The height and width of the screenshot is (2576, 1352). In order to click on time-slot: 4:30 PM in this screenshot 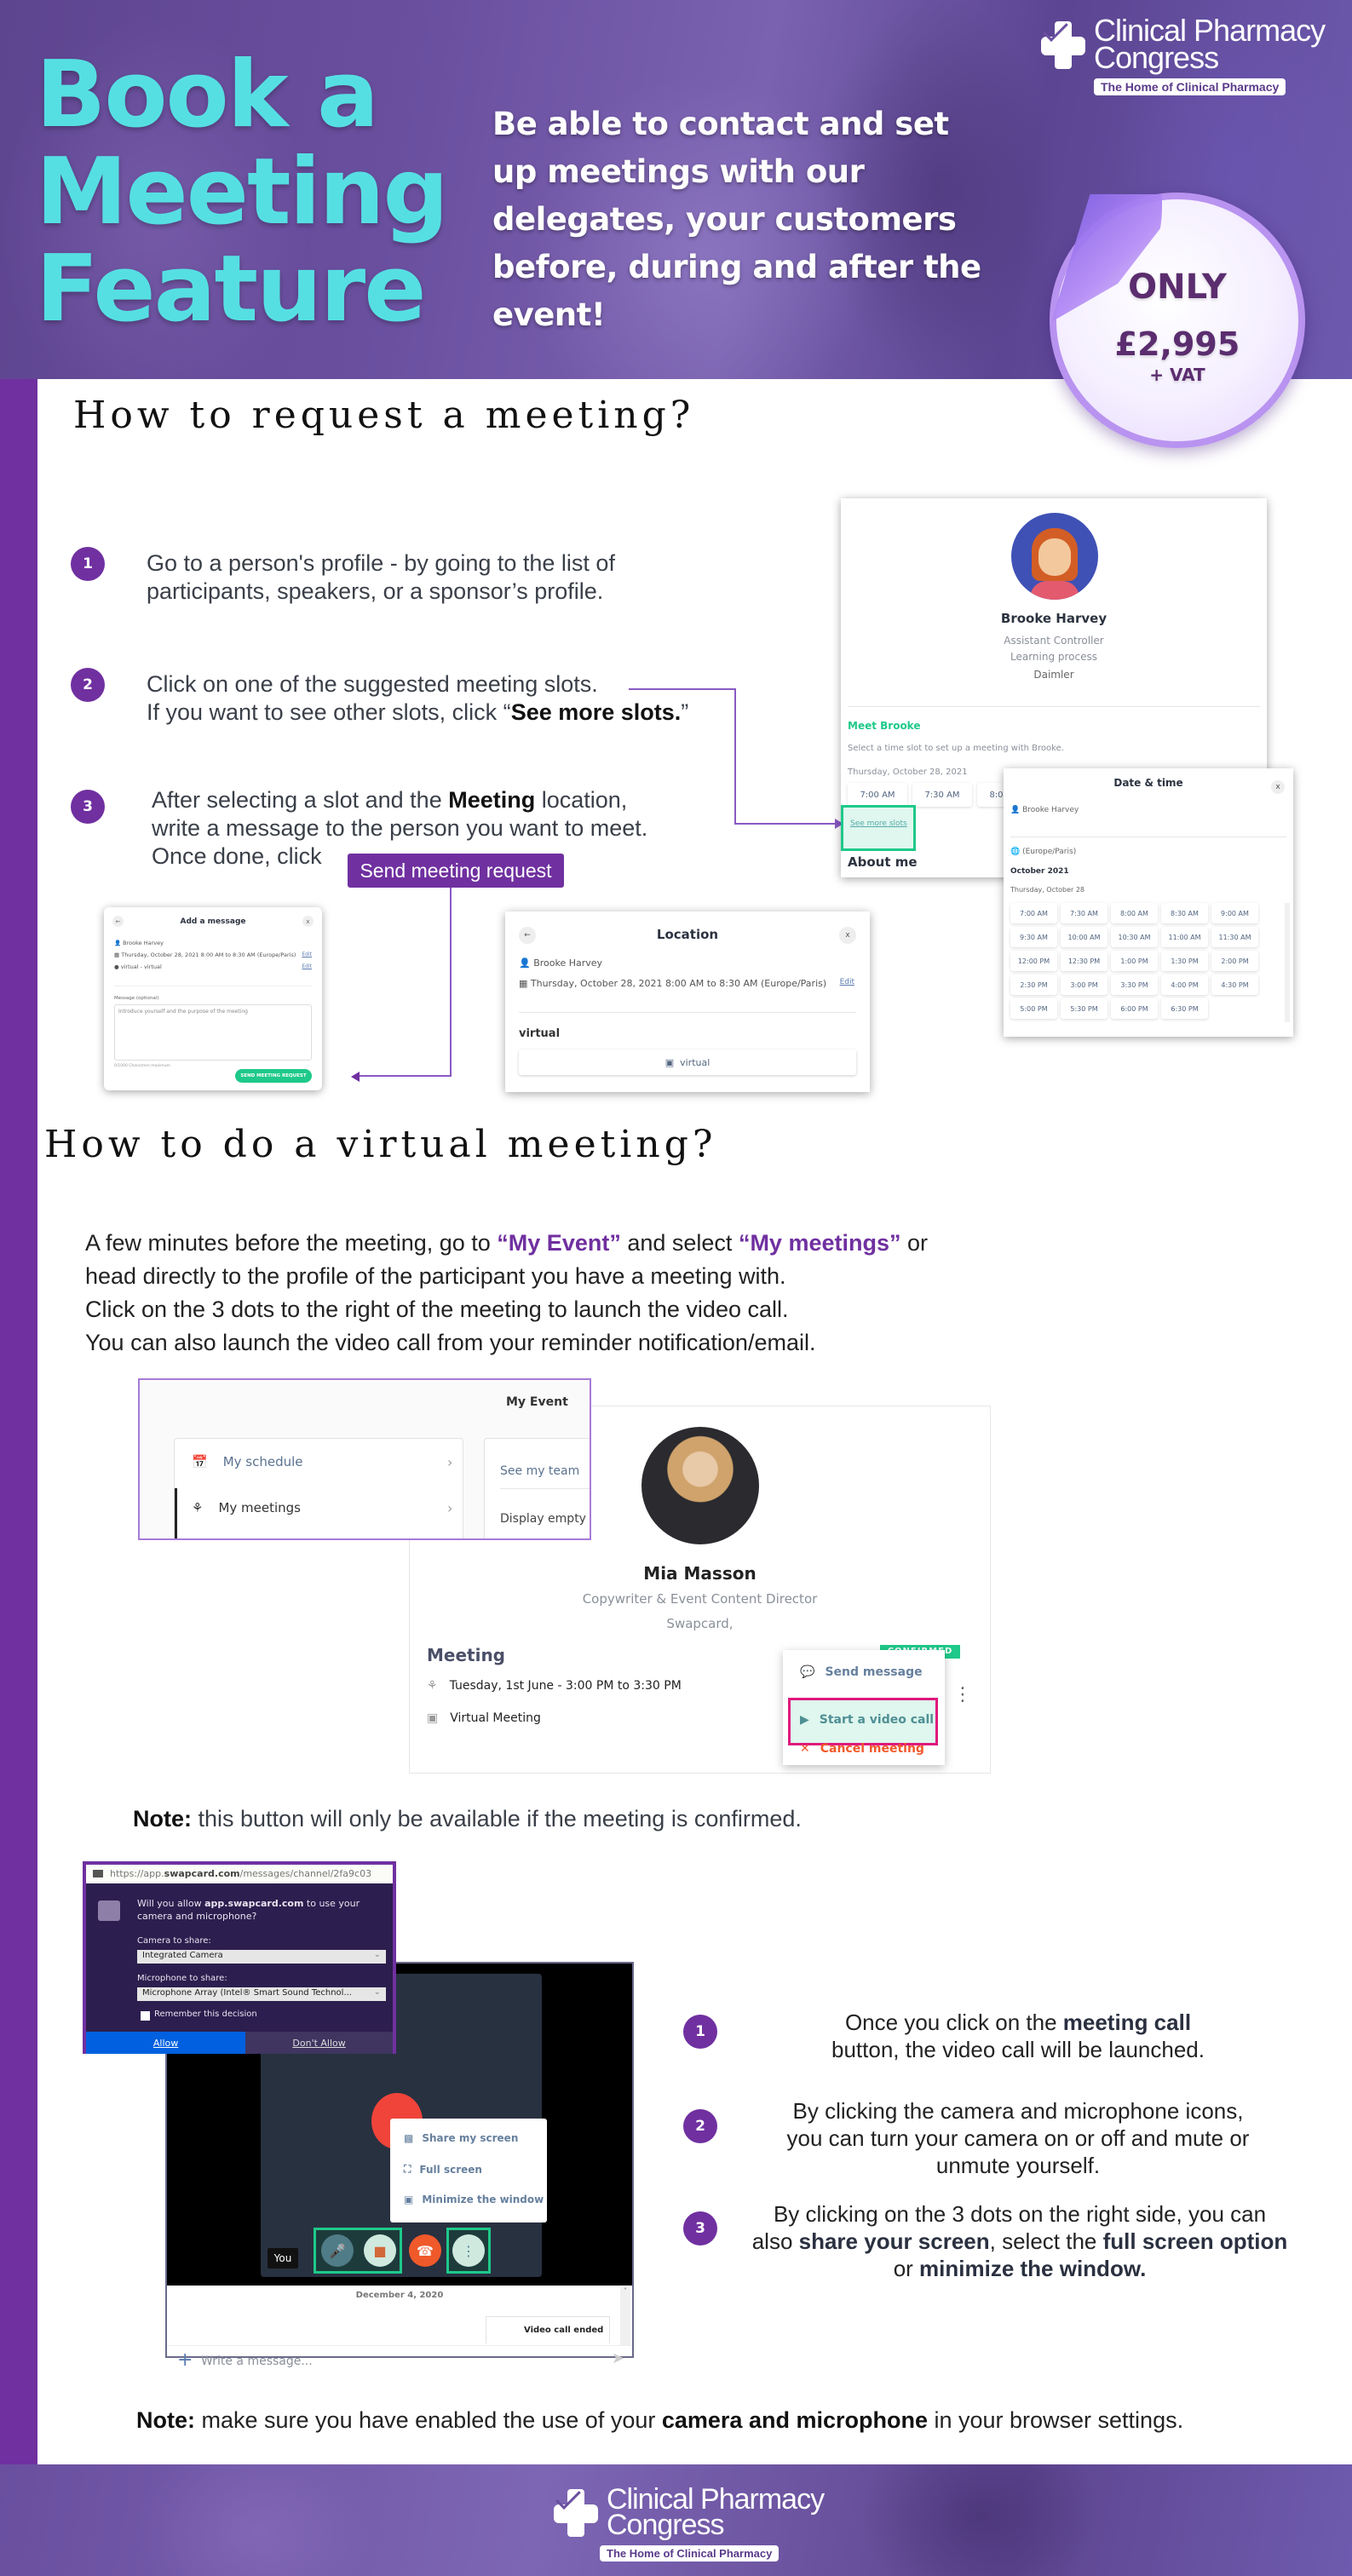, I will do `click(1234, 985)`.